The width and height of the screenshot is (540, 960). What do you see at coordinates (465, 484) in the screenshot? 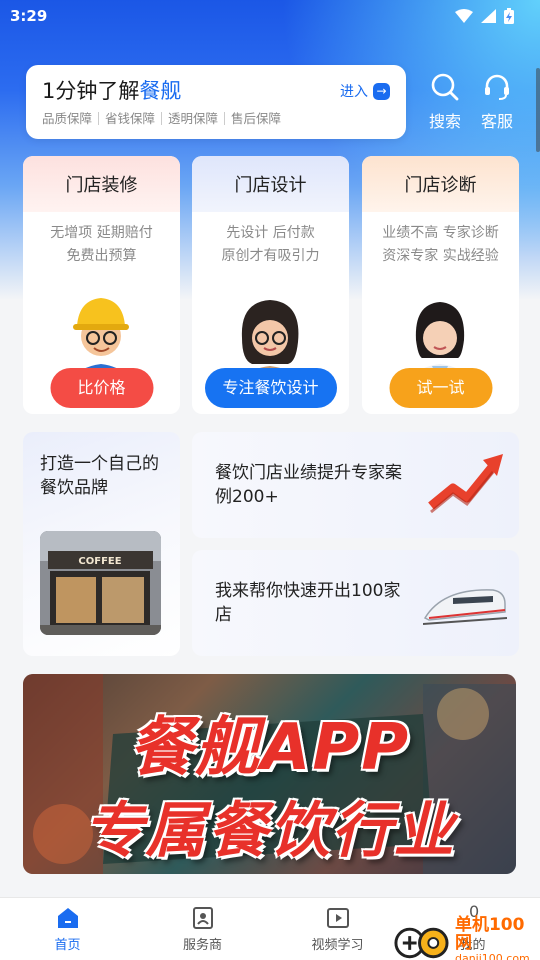
I see `growth-arrow-icon` at bounding box center [465, 484].